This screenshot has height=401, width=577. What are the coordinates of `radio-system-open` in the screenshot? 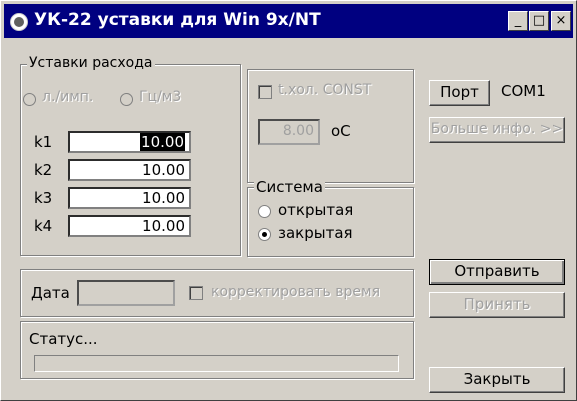 It's located at (264, 211).